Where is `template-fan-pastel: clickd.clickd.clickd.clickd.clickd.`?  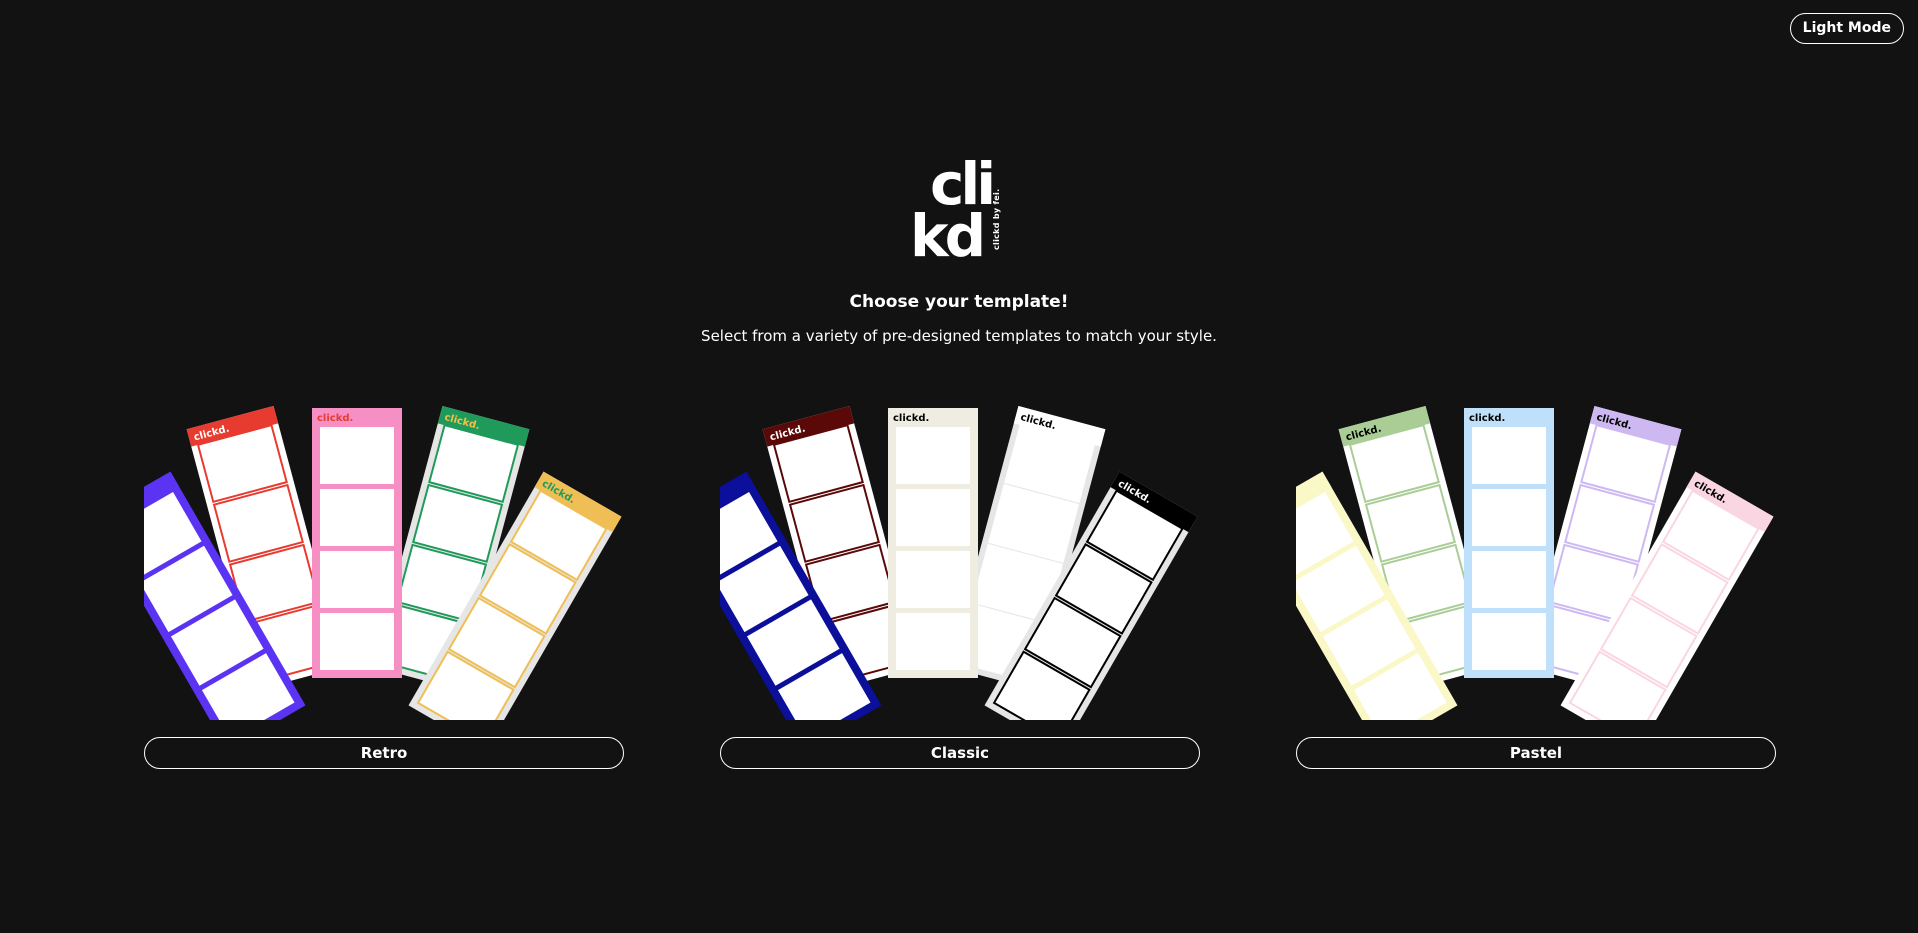 template-fan-pastel: clickd.clickd.clickd.clickd.clickd. is located at coordinates (1535, 562).